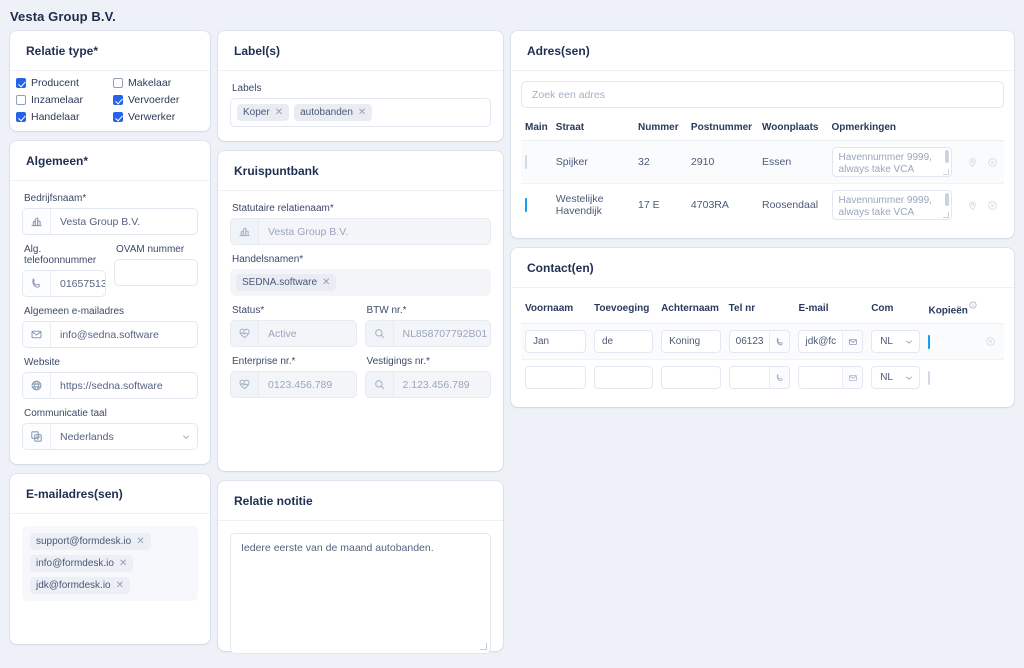 This screenshot has width=1024, height=668. What do you see at coordinates (118, 100) in the screenshot?
I see `checkbox-vervoerder` at bounding box center [118, 100].